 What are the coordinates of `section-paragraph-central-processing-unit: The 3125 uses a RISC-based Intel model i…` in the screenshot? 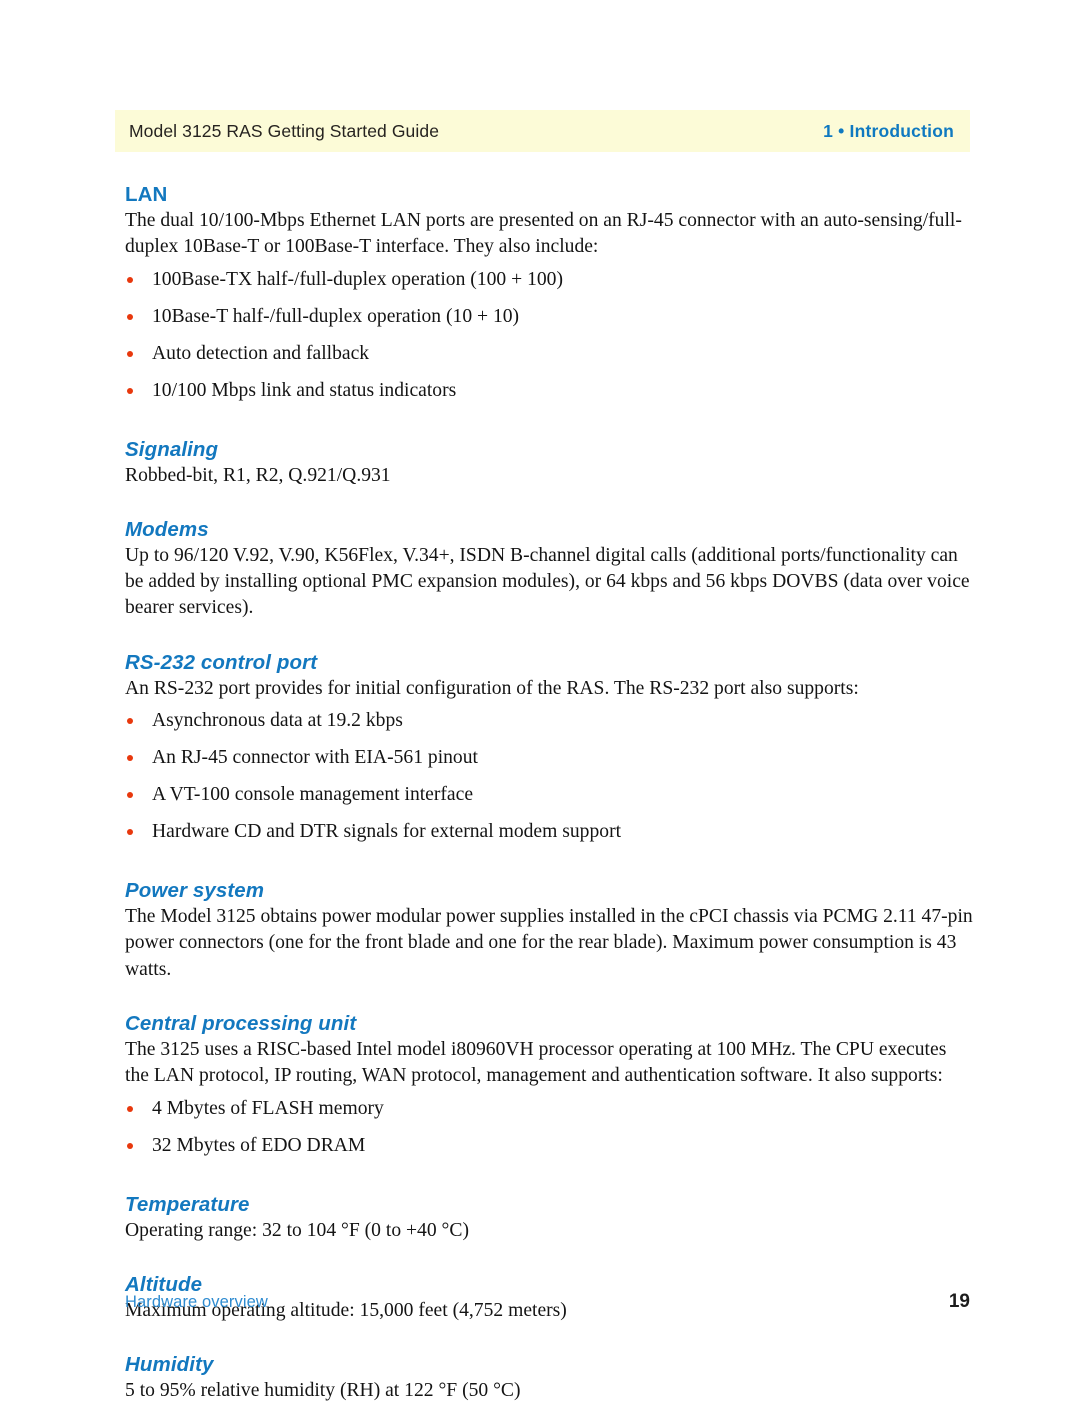 It's located at (536, 1062).